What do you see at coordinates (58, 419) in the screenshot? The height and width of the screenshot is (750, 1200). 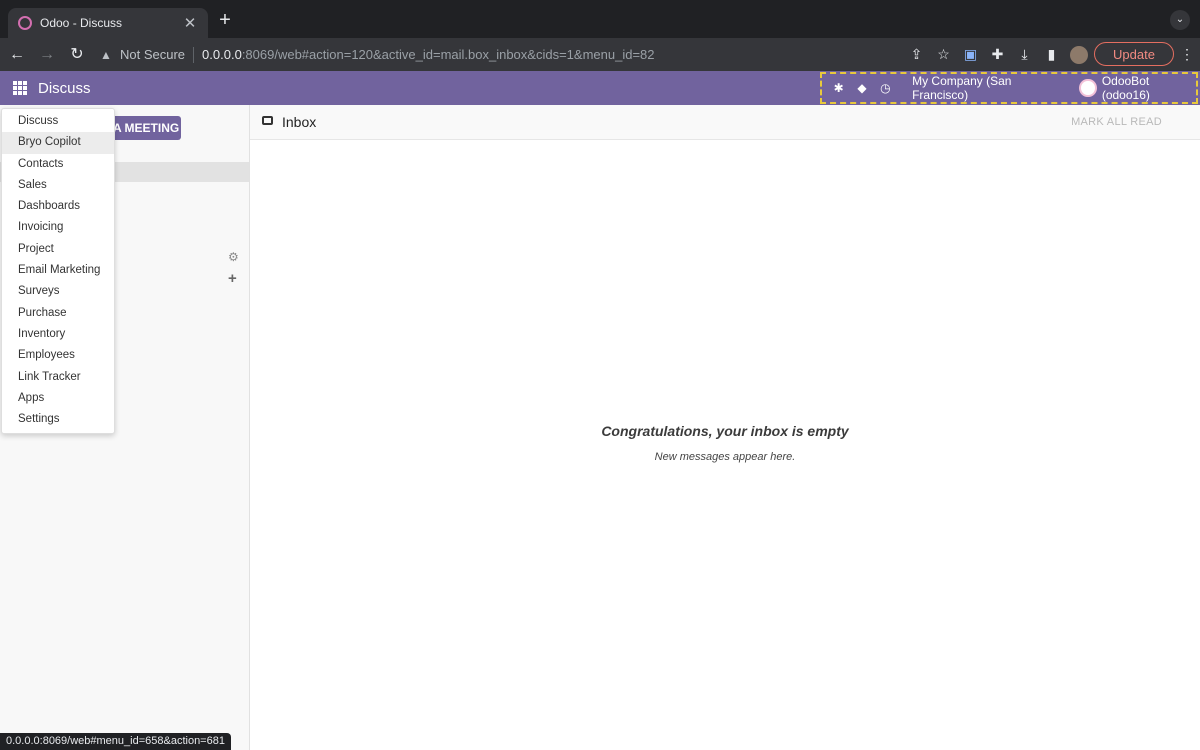 I see `app-menu-item-settings: Settings` at bounding box center [58, 419].